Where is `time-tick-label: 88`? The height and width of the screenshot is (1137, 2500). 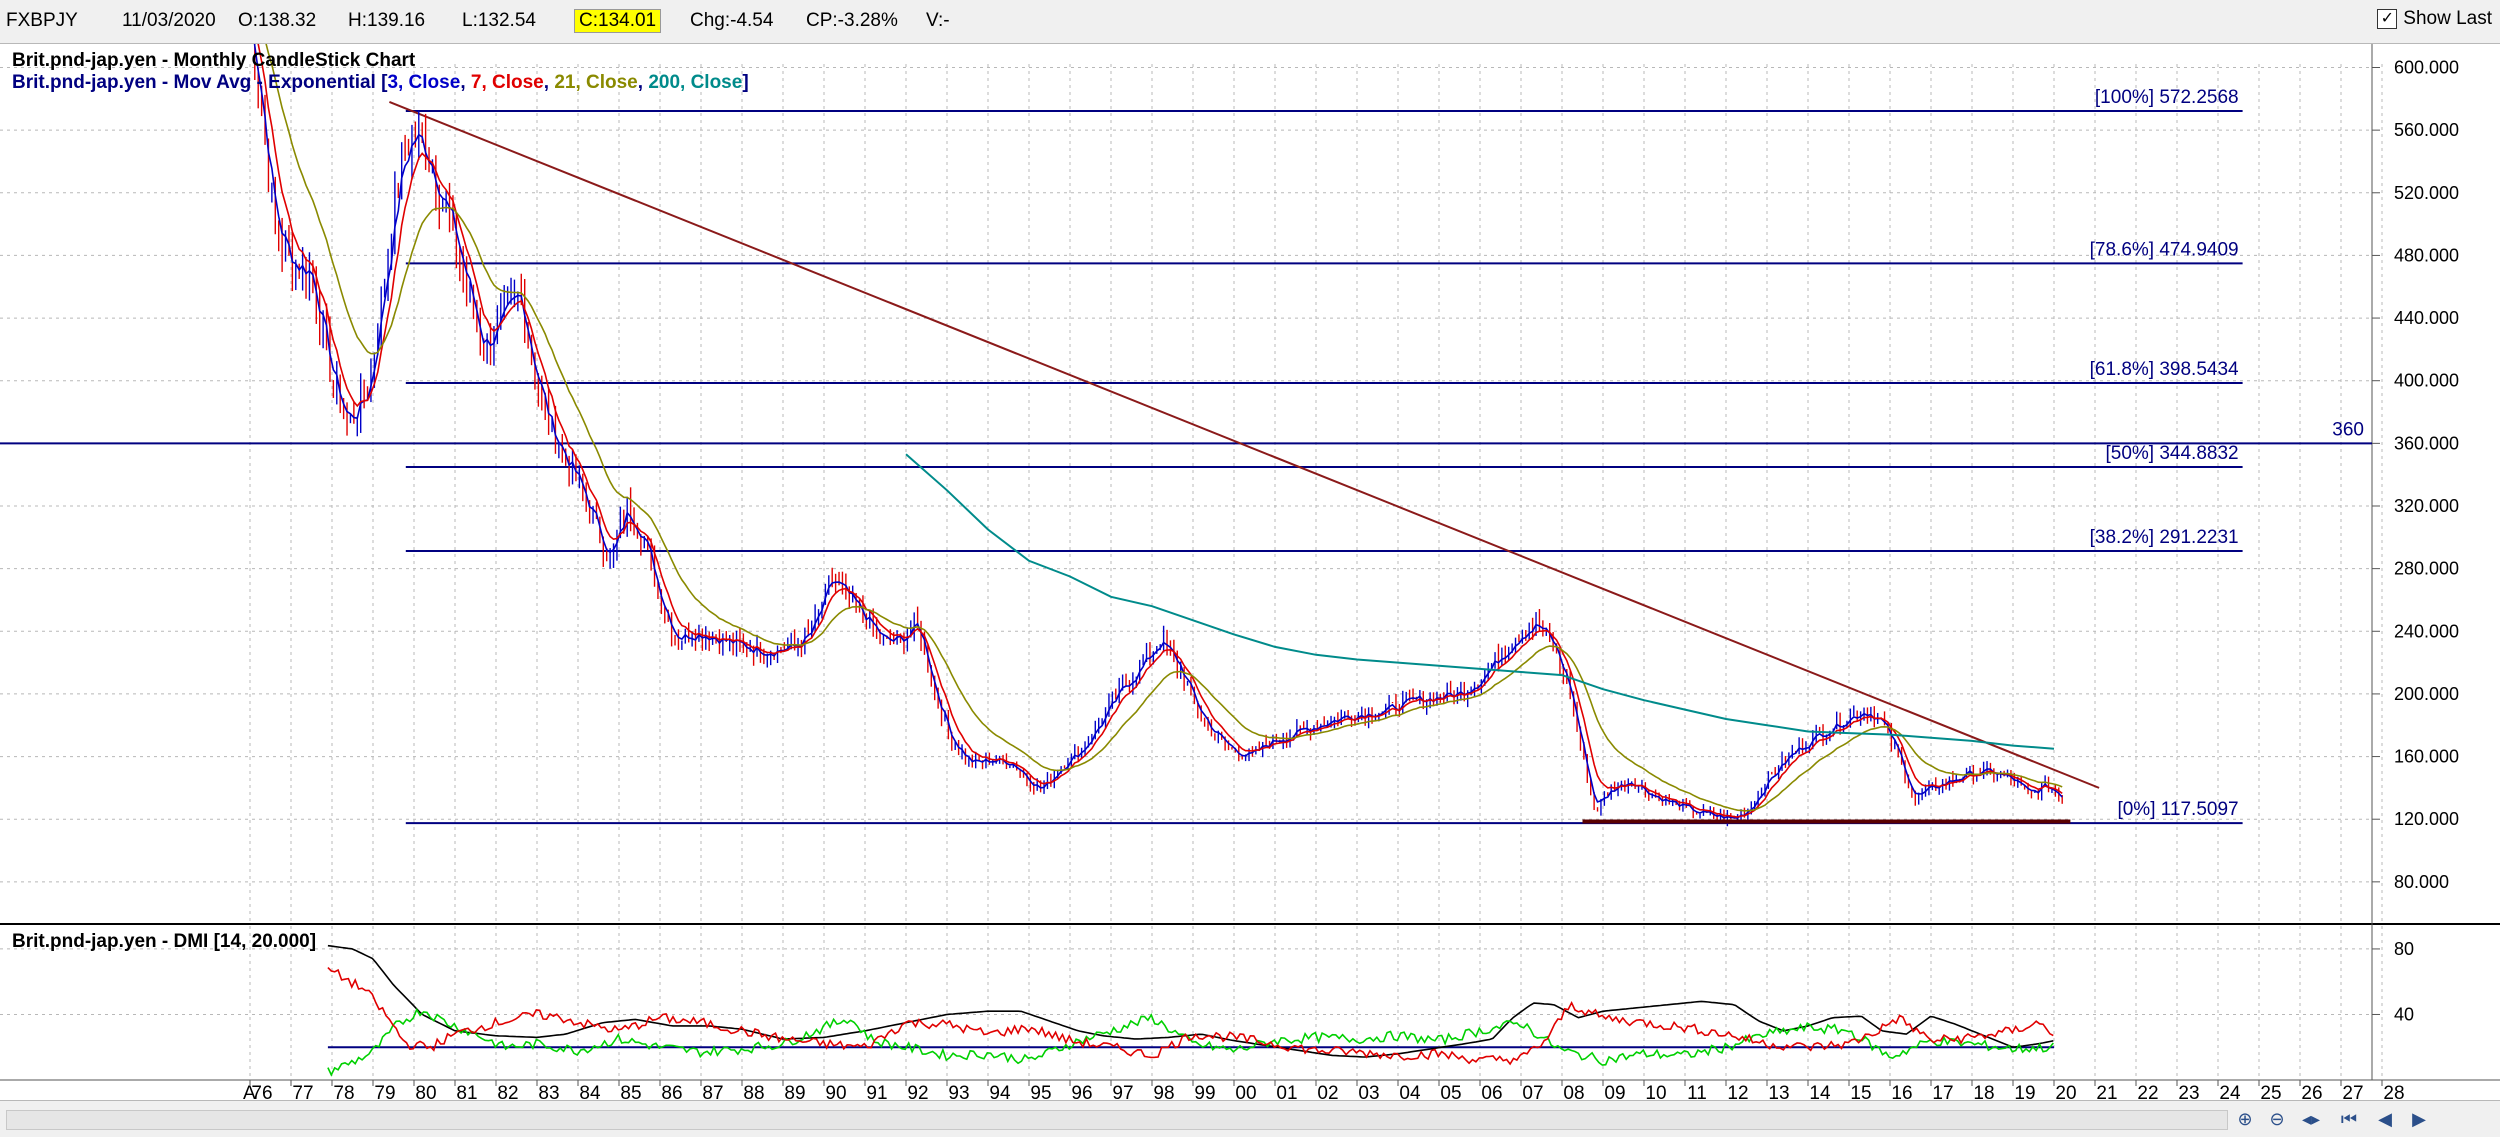
time-tick-label: 88 is located at coordinates (753, 1091).